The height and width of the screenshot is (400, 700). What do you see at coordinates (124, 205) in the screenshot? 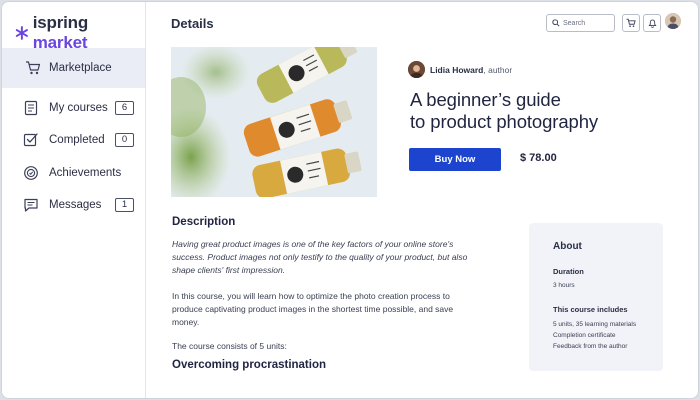
I see `count-badge: 1` at bounding box center [124, 205].